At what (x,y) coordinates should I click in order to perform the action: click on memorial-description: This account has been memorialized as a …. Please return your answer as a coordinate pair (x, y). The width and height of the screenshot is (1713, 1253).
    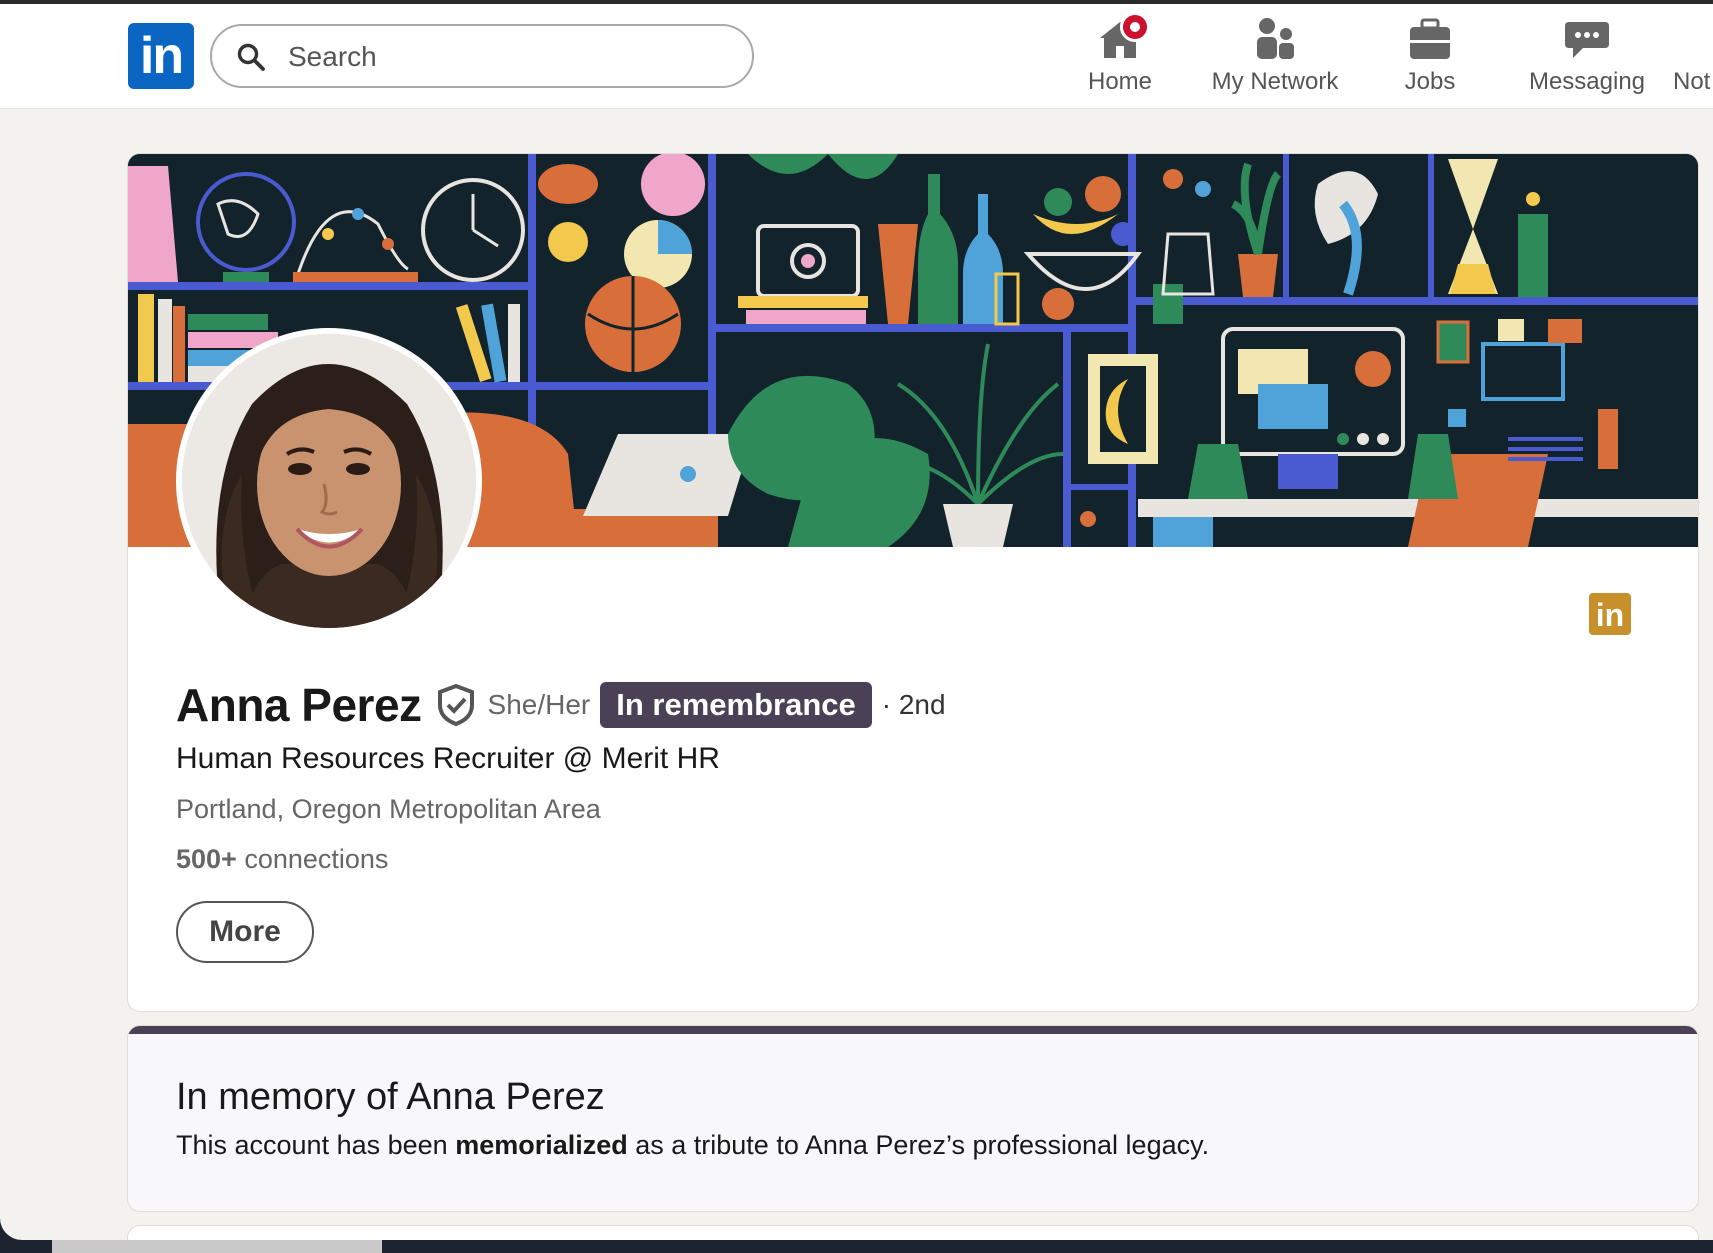
    Looking at the image, I should click on (692, 1145).